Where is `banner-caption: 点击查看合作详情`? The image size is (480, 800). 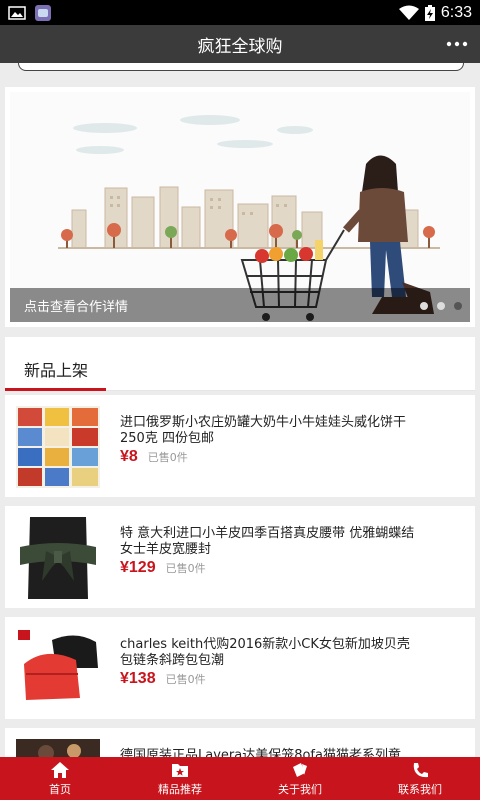
banner-caption: 点击查看合作详情 is located at coordinates (240, 305).